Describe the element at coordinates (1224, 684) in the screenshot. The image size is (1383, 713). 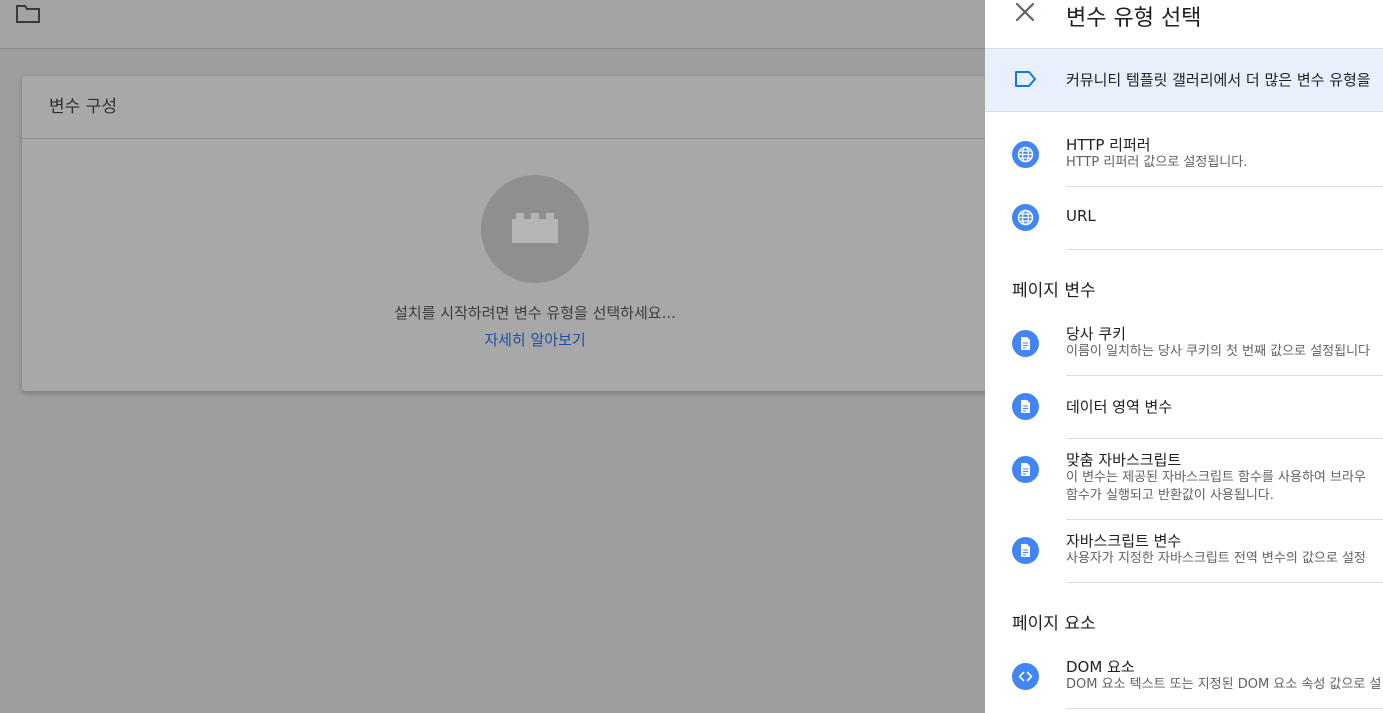
I see `item-description: DOM 요소 텍스트 또는 지정된 DOM 요소 속성 값으로 설` at that location.